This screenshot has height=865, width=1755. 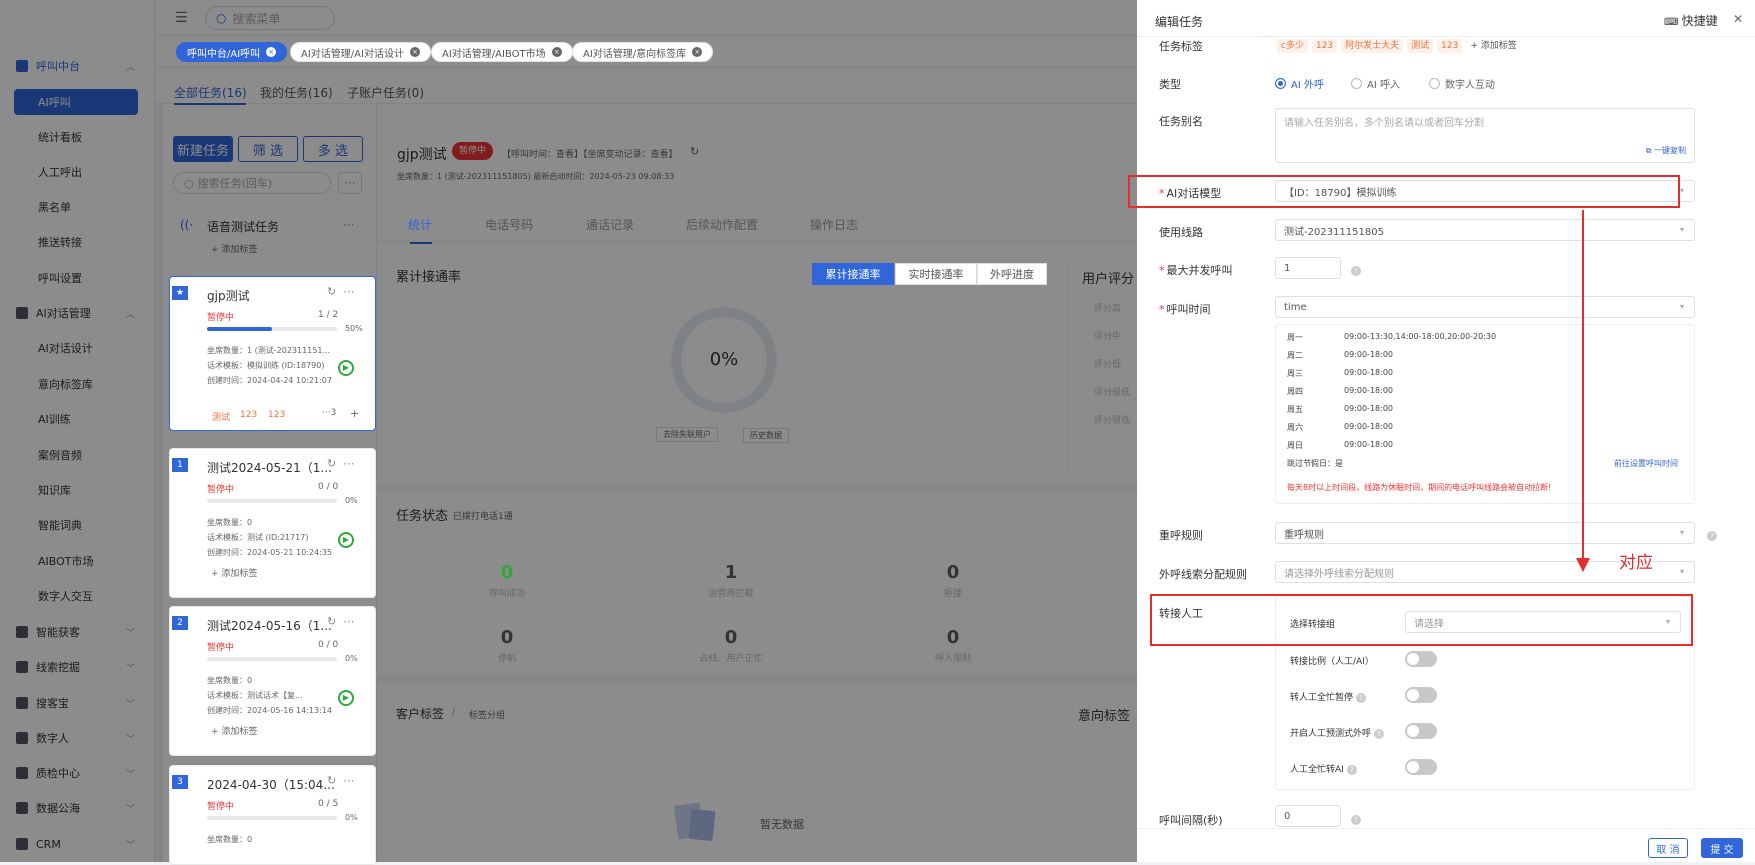 What do you see at coordinates (506, 594) in the screenshot?
I see `stat-label: 呼叫成功` at bounding box center [506, 594].